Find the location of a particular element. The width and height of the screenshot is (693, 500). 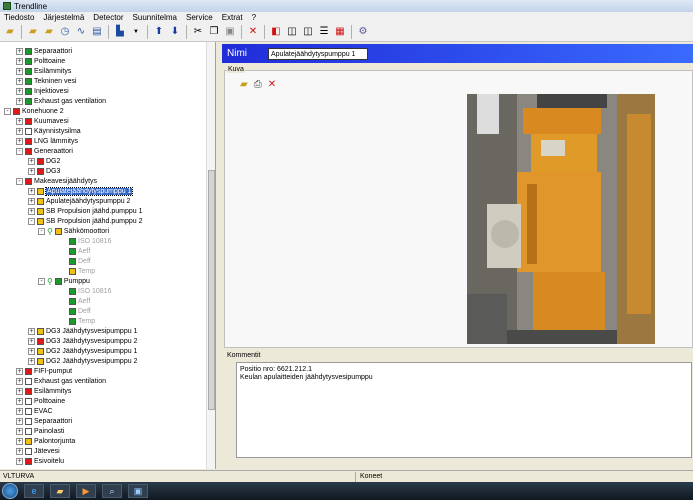

tree-item: + DG2 Jäähdytysvesipumppu 1 is located at coordinates (82, 351).